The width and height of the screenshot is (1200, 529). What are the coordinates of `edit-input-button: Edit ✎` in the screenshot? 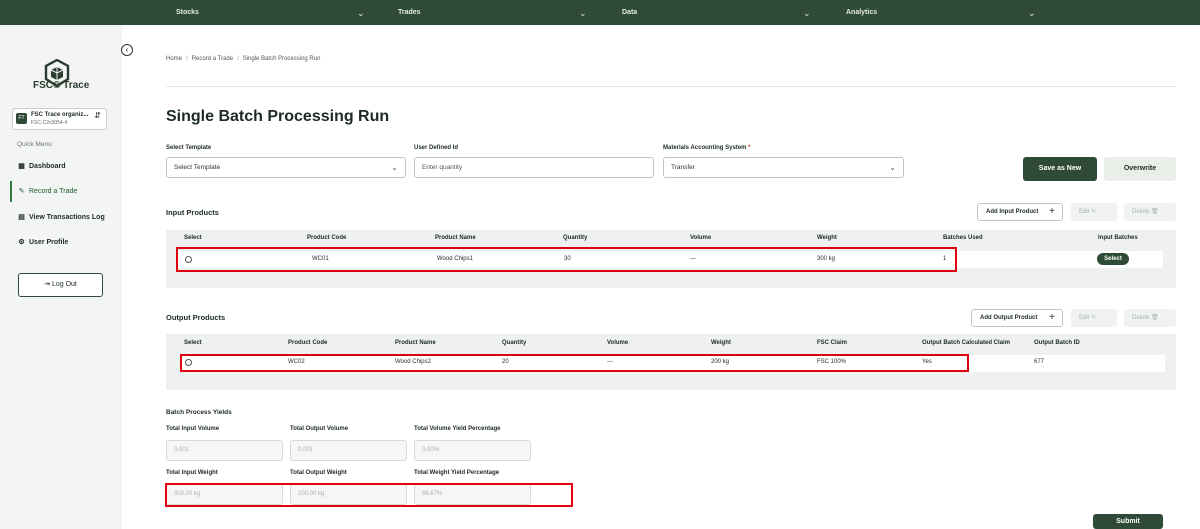 It's located at (1094, 212).